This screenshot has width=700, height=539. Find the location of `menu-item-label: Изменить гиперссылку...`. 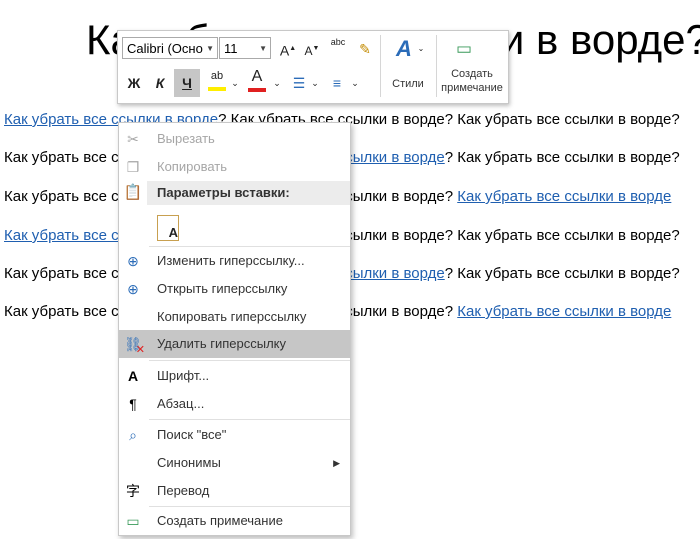

menu-item-label: Изменить гиперссылку... is located at coordinates (231, 260).